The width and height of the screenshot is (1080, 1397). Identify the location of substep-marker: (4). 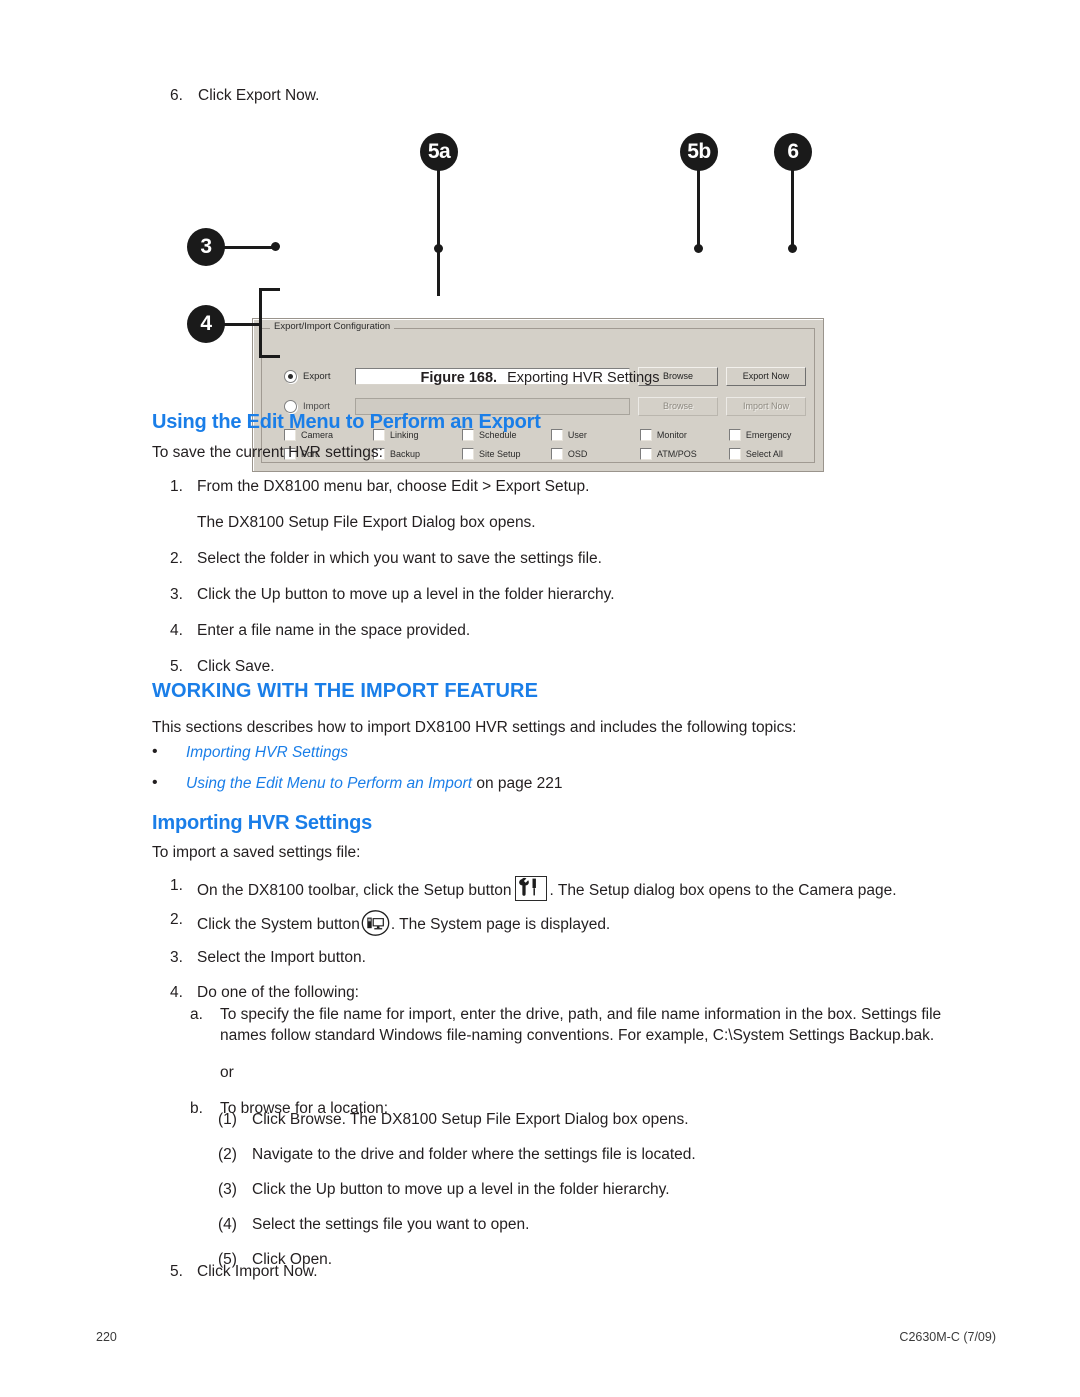
(227, 1224).